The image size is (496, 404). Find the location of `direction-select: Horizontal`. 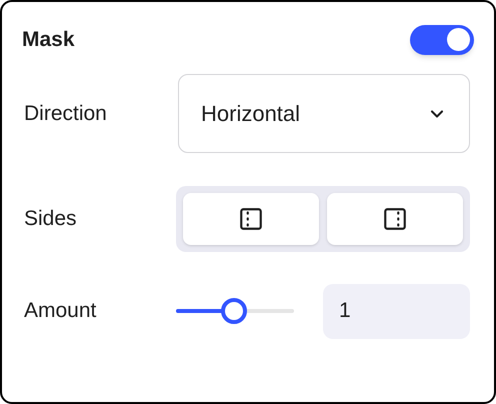

direction-select: Horizontal is located at coordinates (324, 113).